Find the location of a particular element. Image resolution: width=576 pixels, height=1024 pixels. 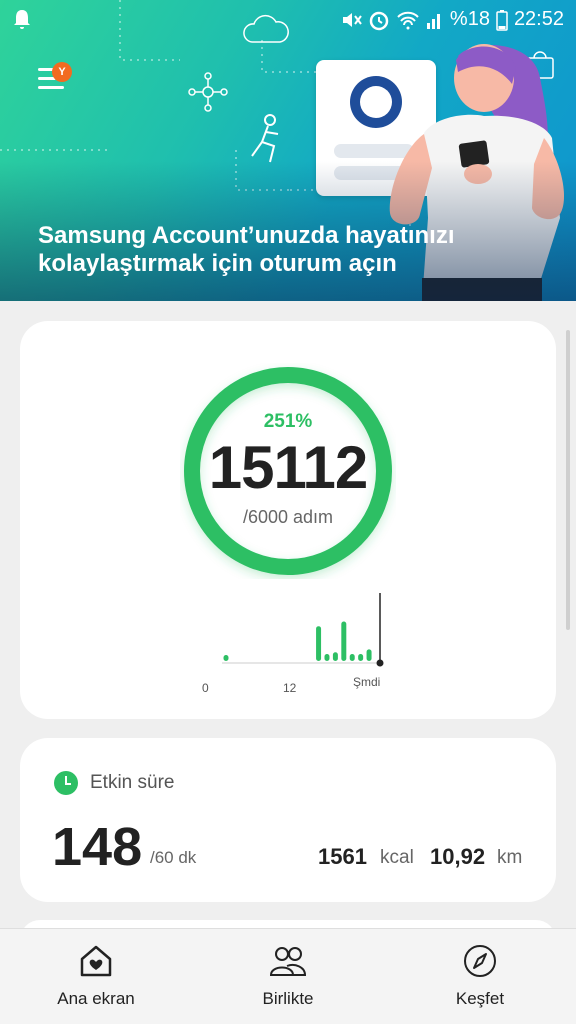

wifi-icon is located at coordinates (408, 20).